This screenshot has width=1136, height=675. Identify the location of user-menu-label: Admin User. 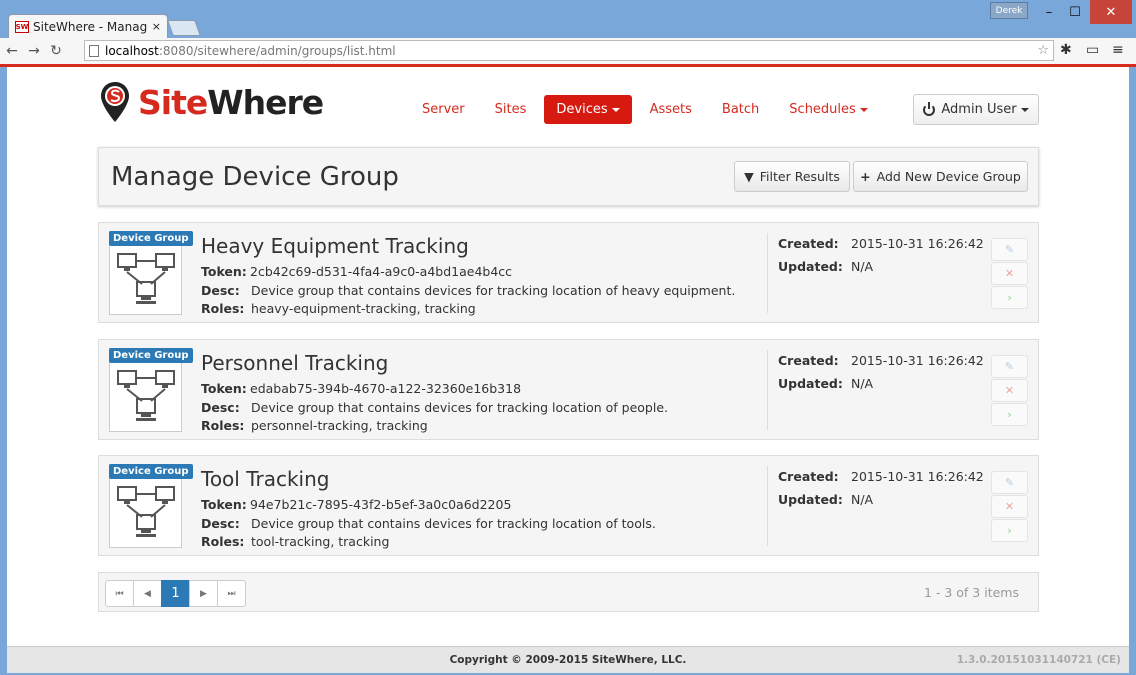
(979, 109).